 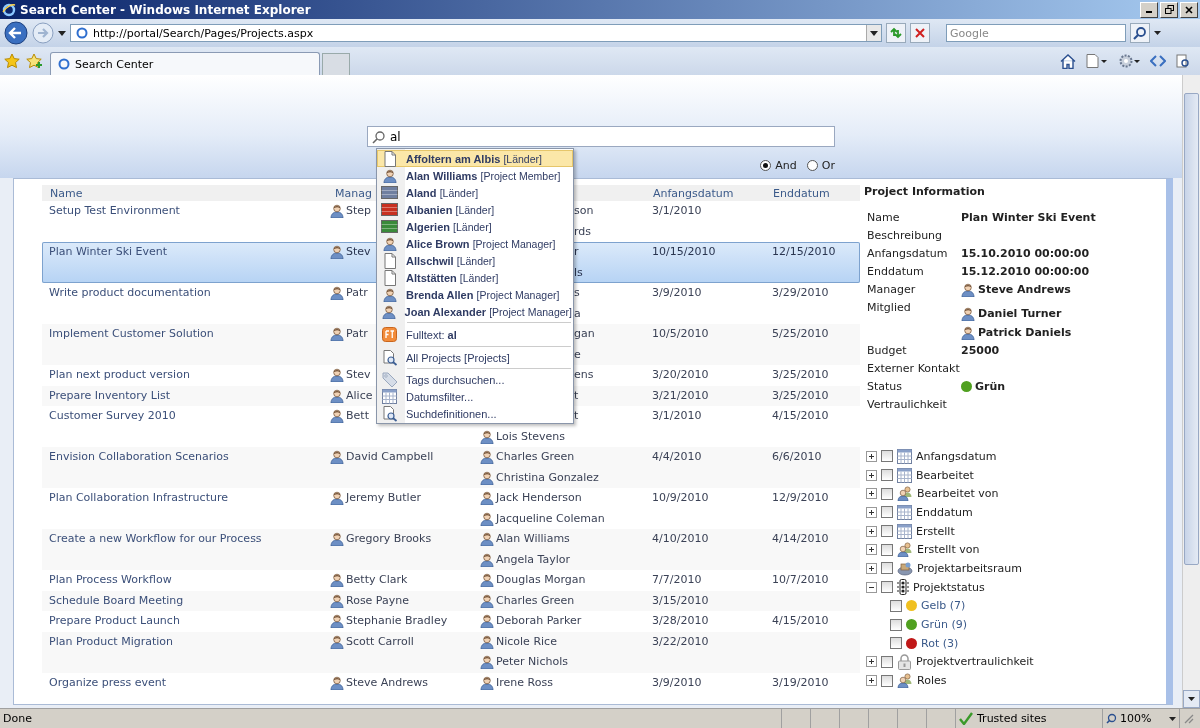 What do you see at coordinates (680, 497) in the screenshot?
I see `start-date: 10/9/2010` at bounding box center [680, 497].